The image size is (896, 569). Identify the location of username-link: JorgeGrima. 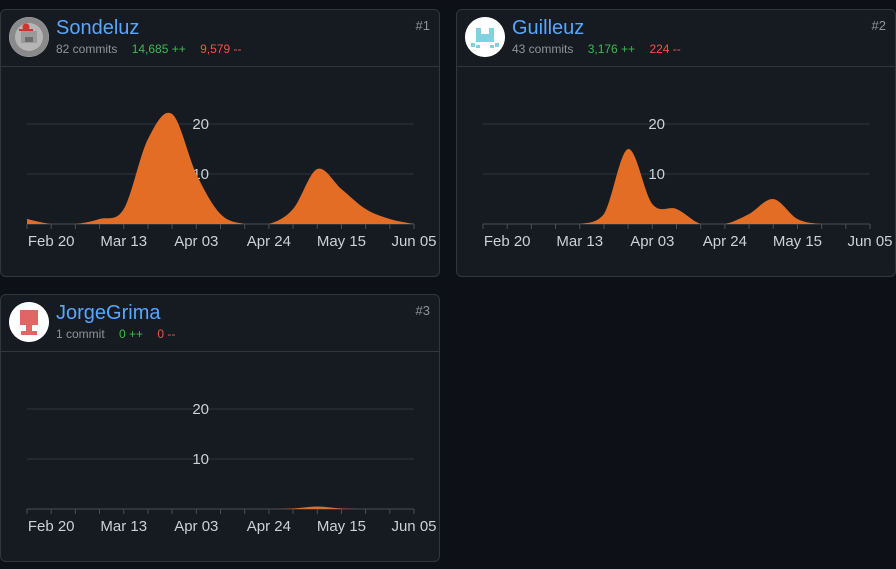
(108, 313).